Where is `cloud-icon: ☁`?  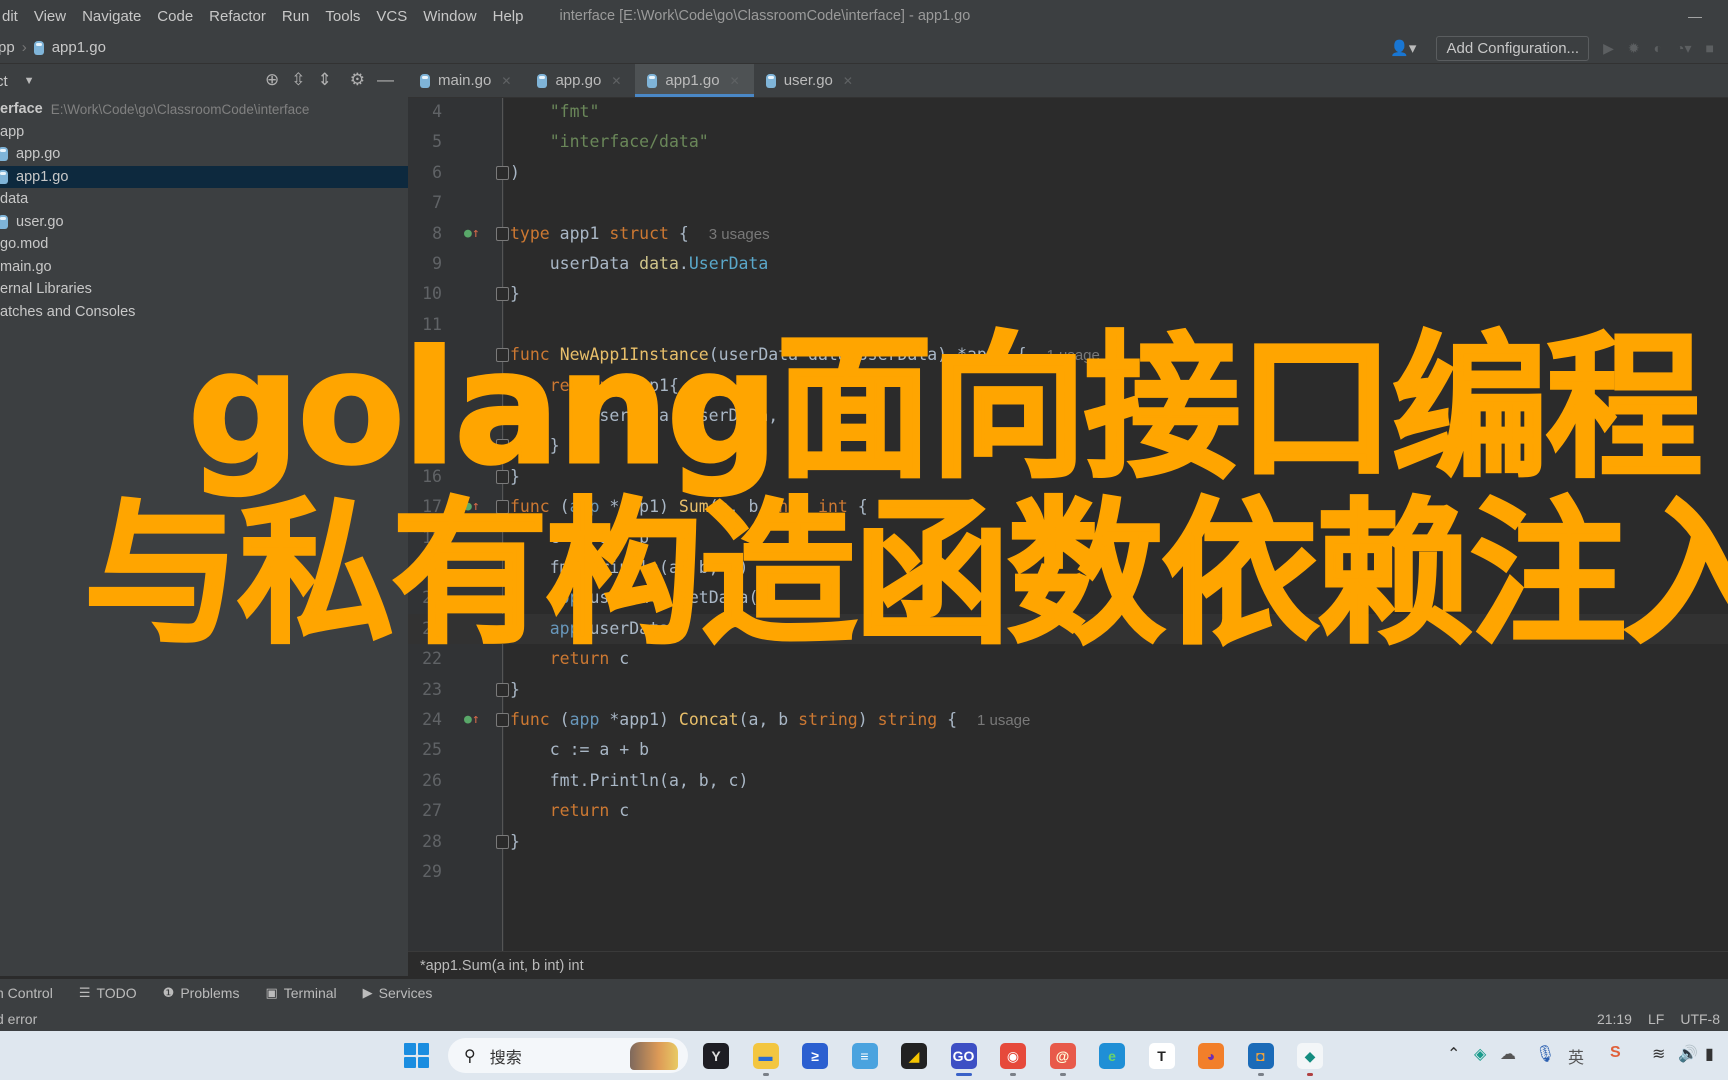
cloud-icon: ☁ is located at coordinates (1508, 1054).